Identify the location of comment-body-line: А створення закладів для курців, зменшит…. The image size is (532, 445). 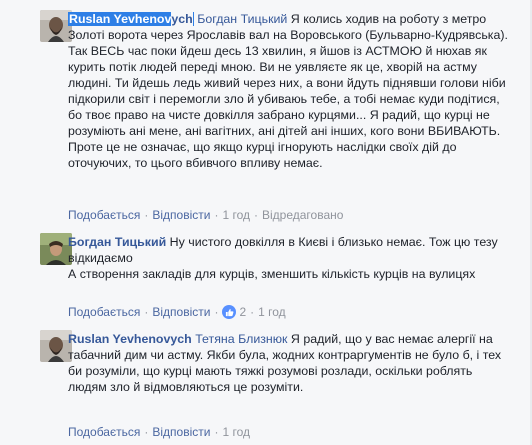
(272, 274).